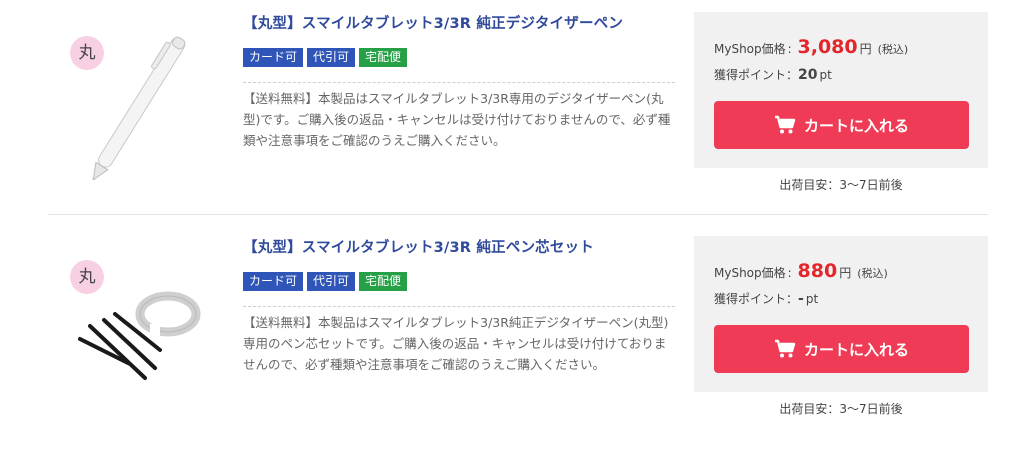  What do you see at coordinates (827, 47) in the screenshot?
I see `price-amount: 3,080` at bounding box center [827, 47].